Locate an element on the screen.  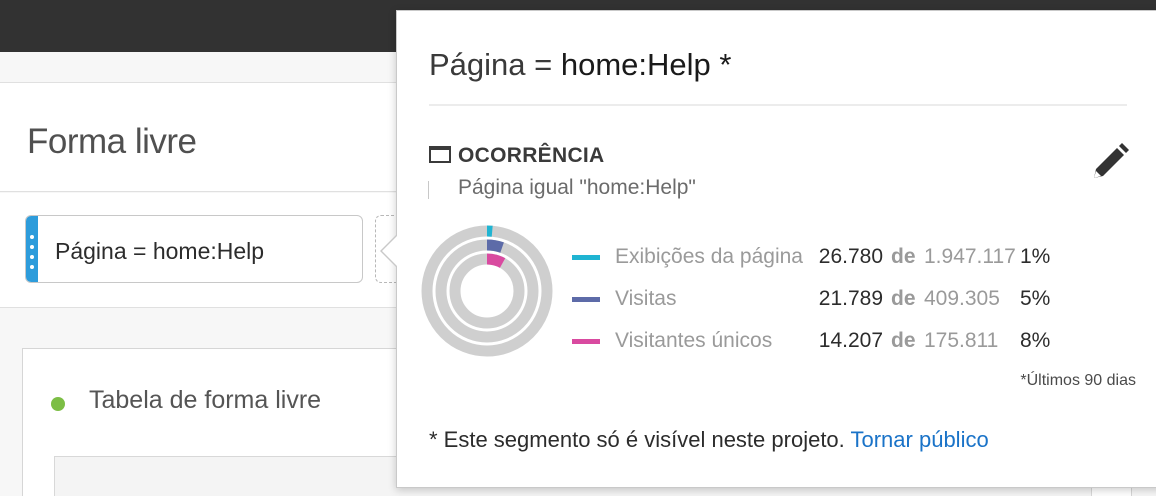
popover-title-prefix: Página = is located at coordinates (495, 64).